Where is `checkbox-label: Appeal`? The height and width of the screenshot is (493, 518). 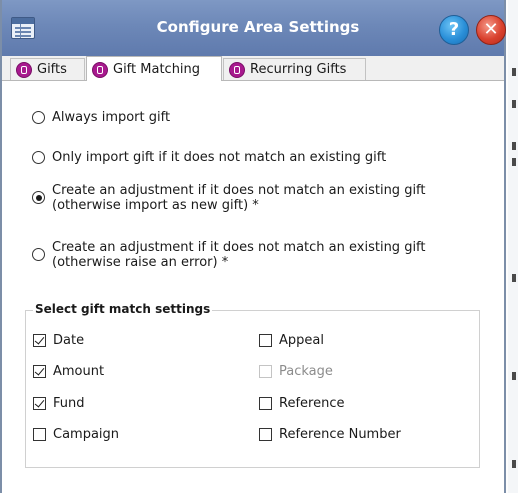 checkbox-label: Appeal is located at coordinates (301, 340).